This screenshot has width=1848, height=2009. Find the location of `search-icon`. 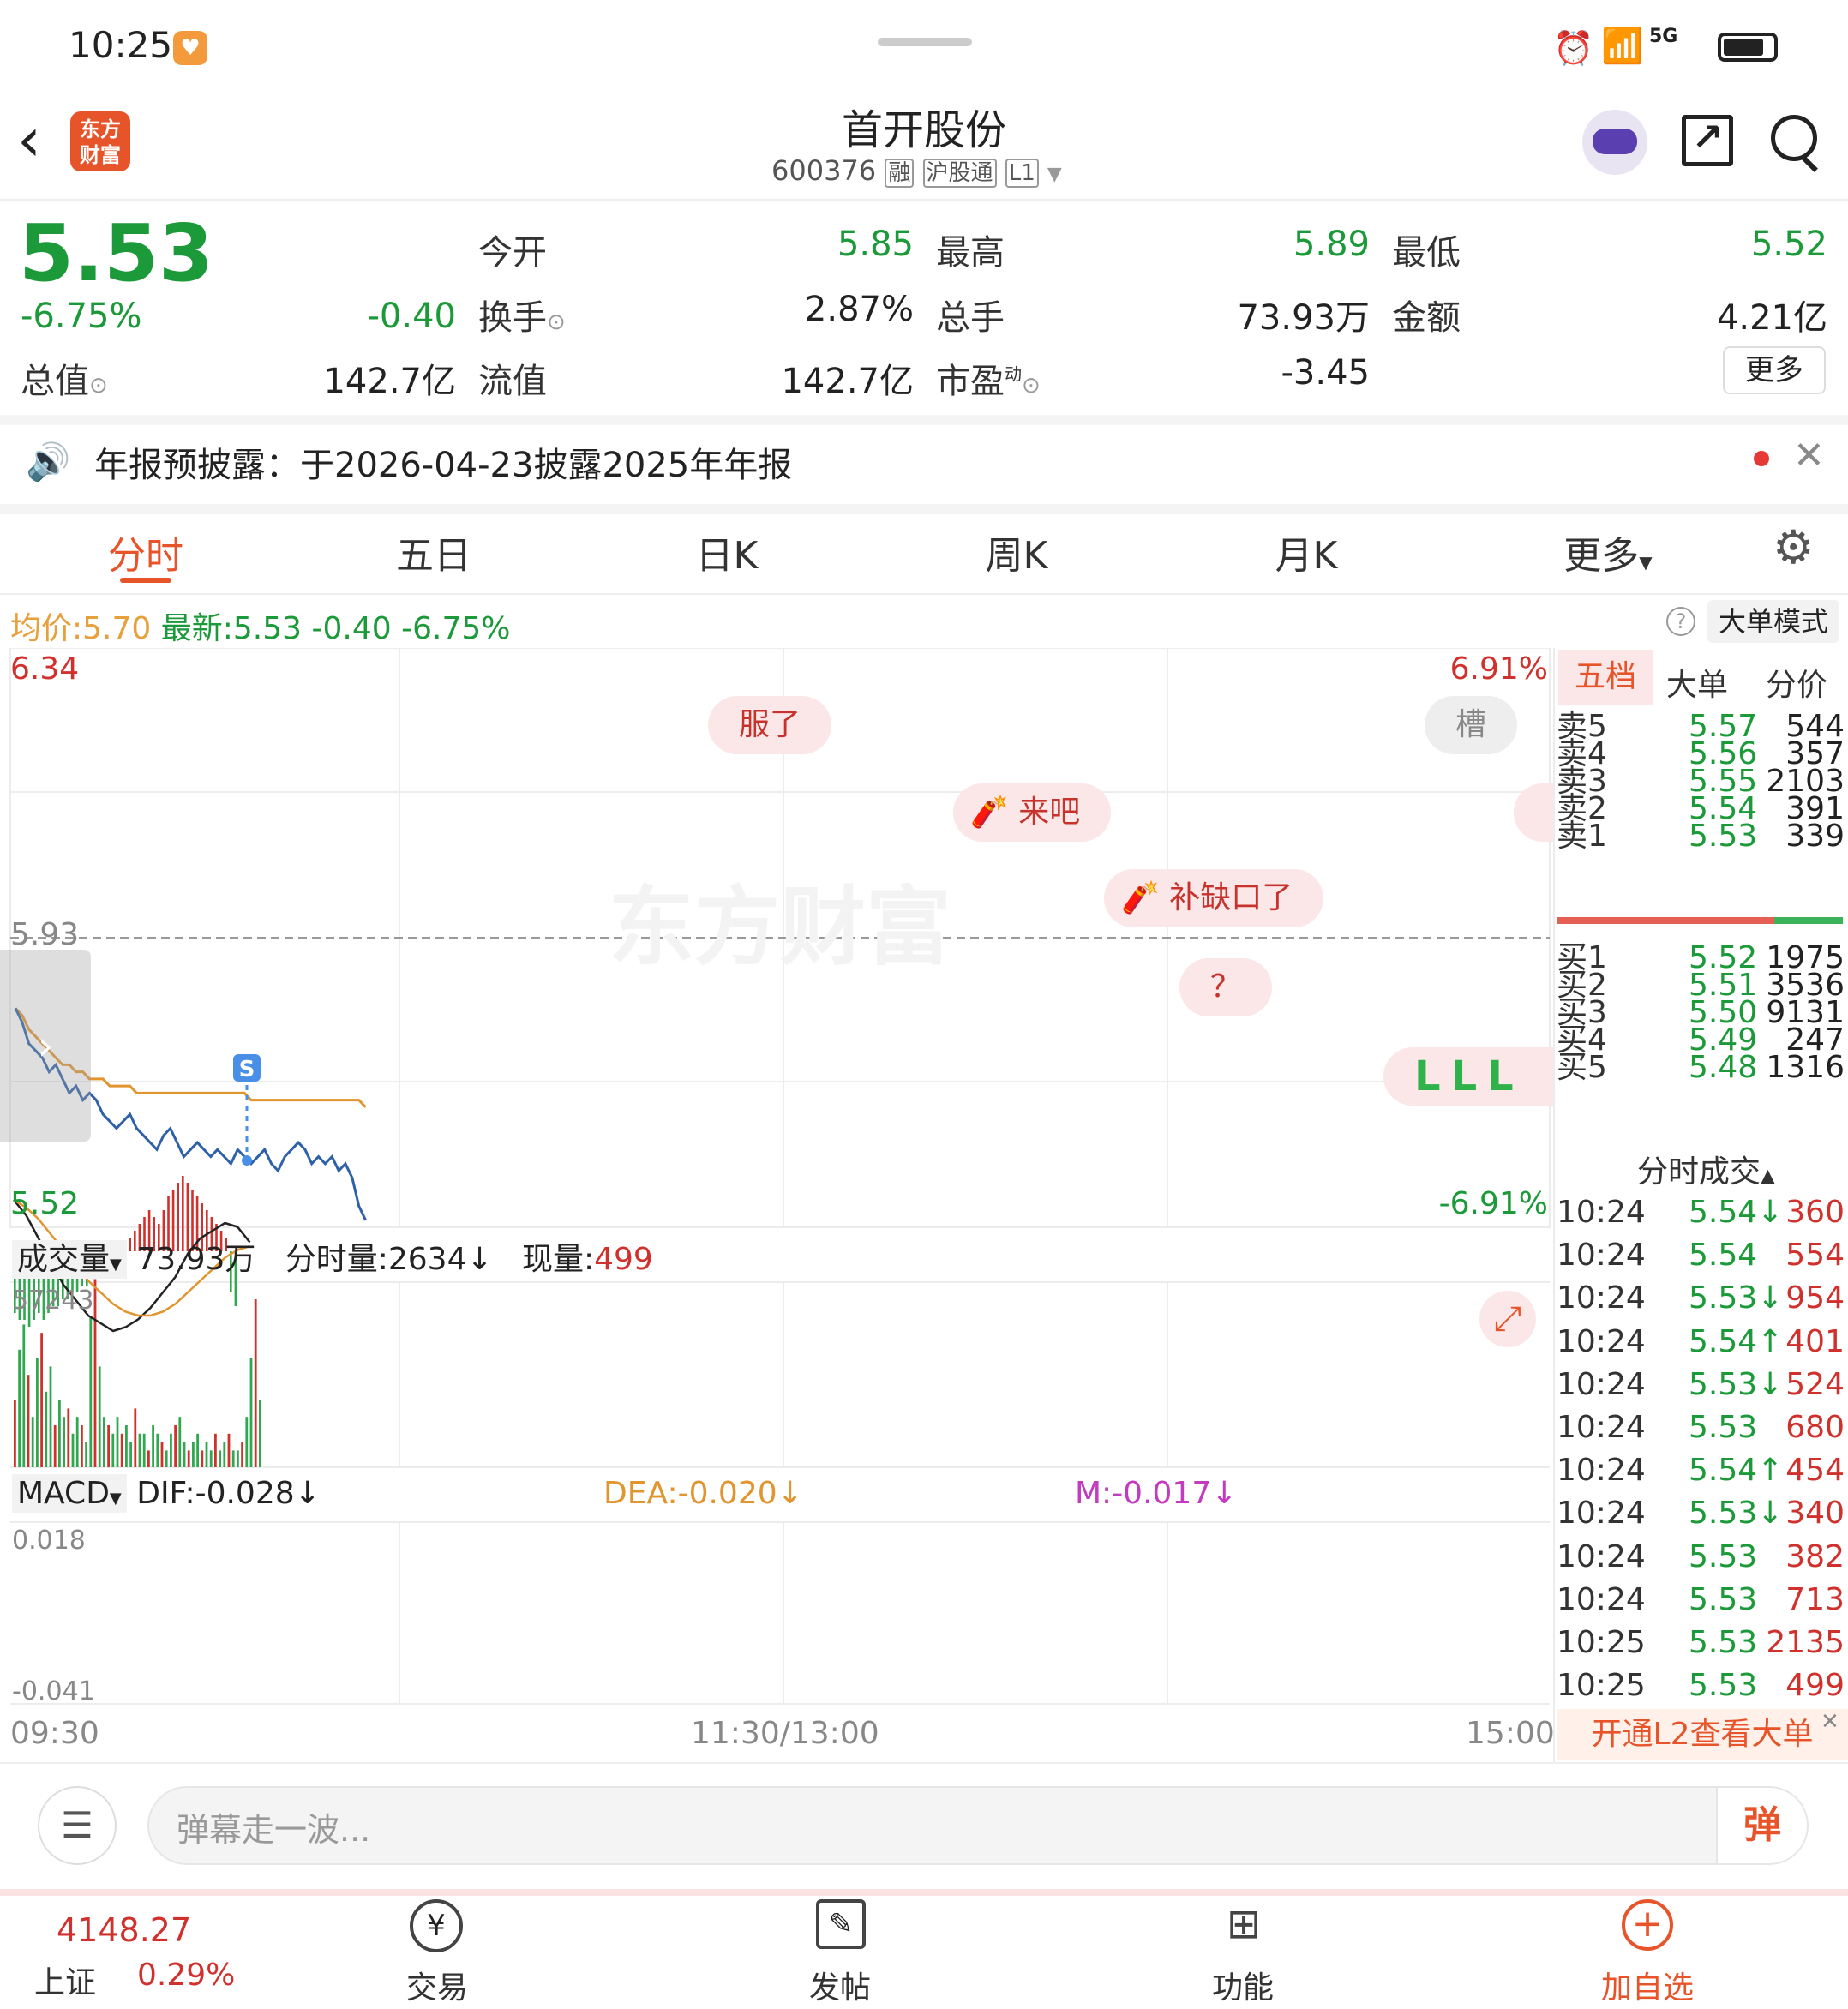

search-icon is located at coordinates (1794, 138).